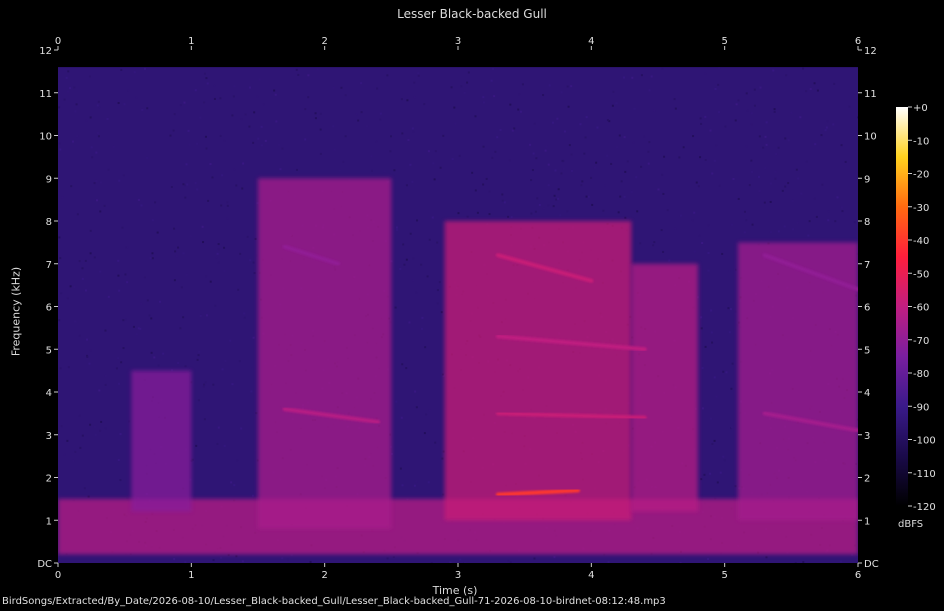 The width and height of the screenshot is (944, 611). What do you see at coordinates (867, 179) in the screenshot?
I see `y-tick-label-right: 9` at bounding box center [867, 179].